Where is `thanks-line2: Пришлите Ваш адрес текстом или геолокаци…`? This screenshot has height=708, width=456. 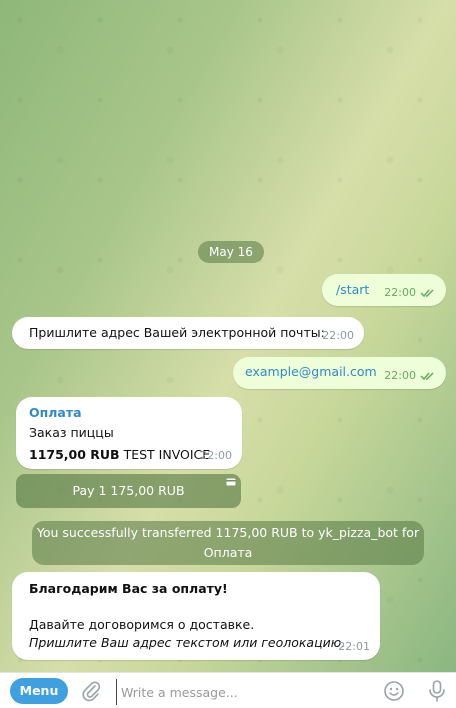
thanks-line2: Пришлите Ваш адрес текстом или геолокаци… is located at coordinates (187, 642).